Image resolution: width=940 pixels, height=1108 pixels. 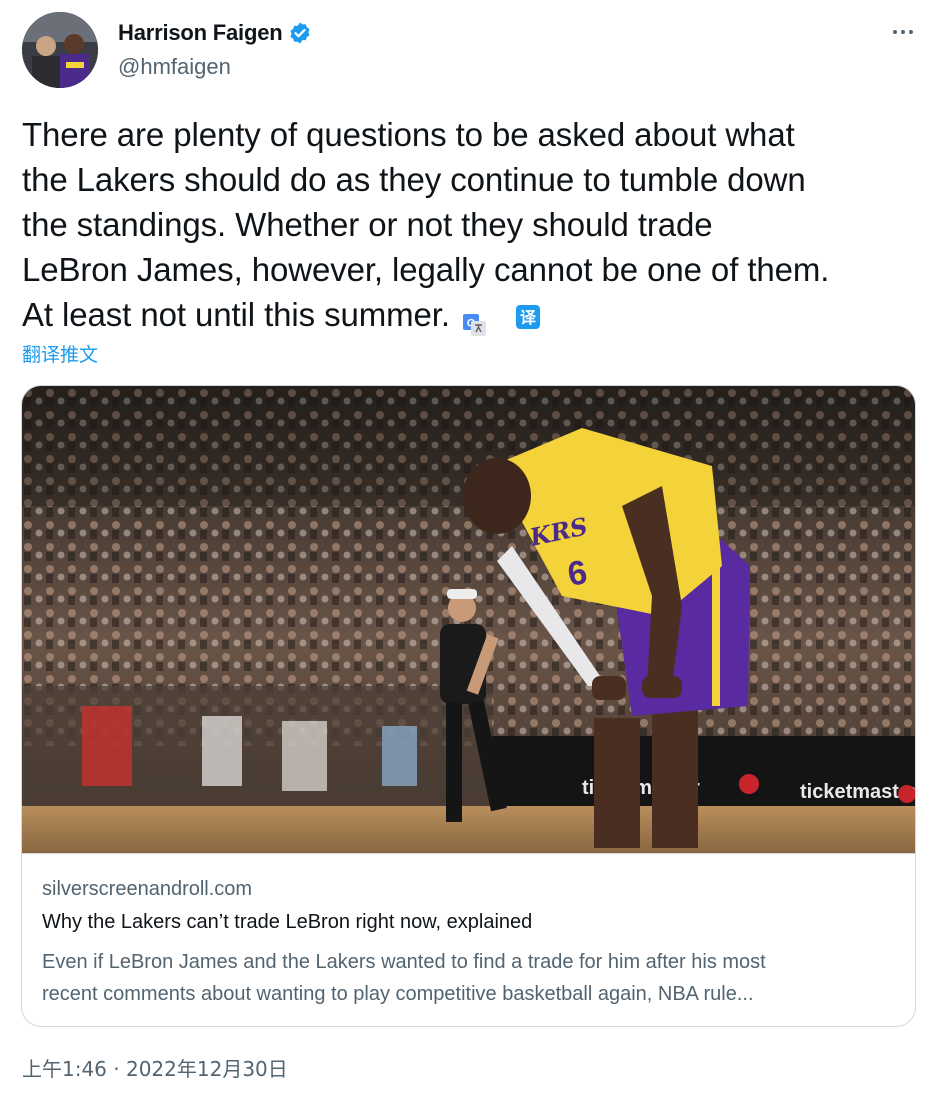 I want to click on tweet-line-last: At least not until this summer. G 译, so click(x=470, y=314).